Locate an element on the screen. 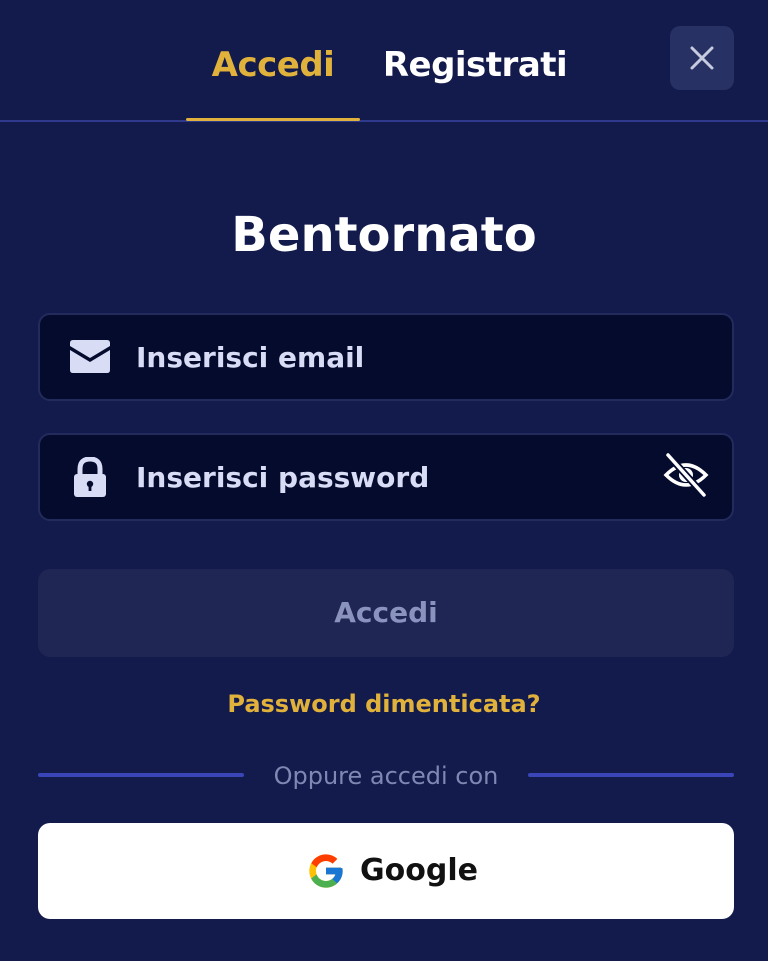 This screenshot has width=768, height=961. divider-line-left is located at coordinates (141, 775).